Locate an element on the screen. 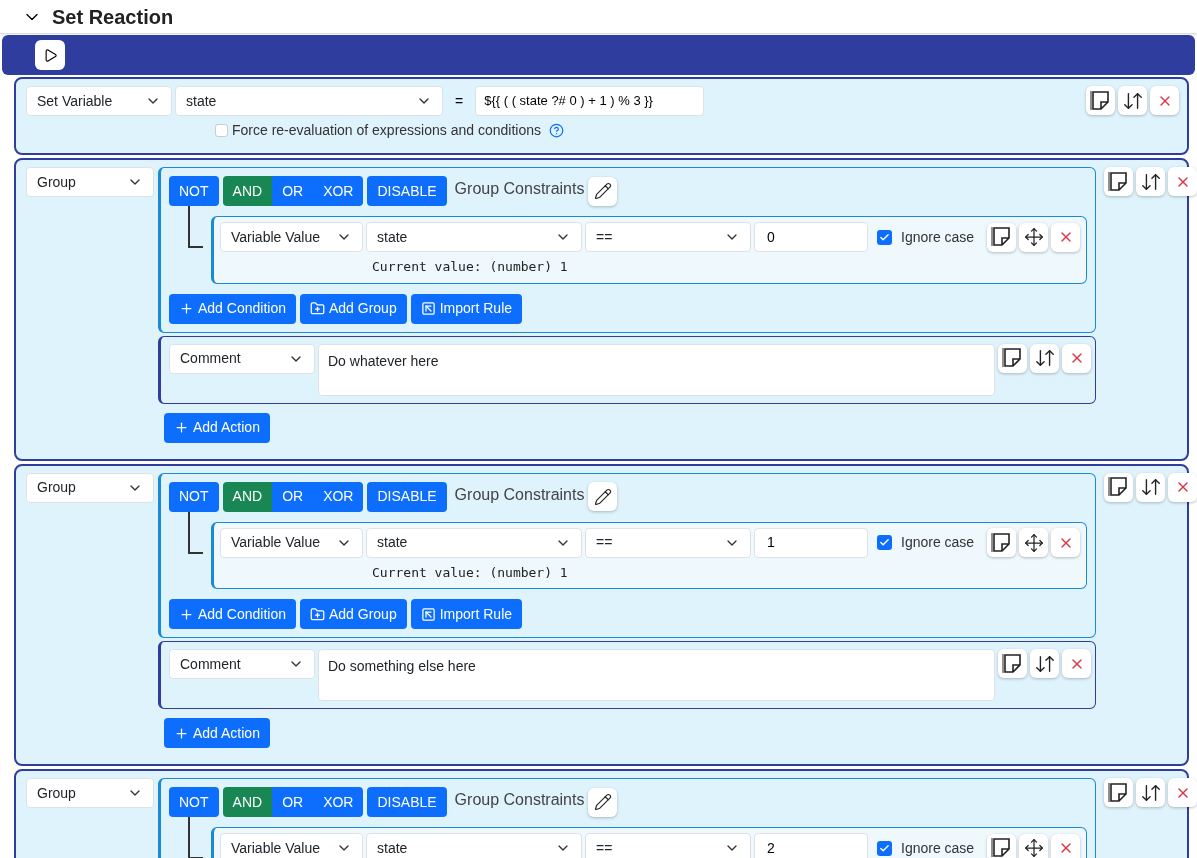  value-field: 1 is located at coordinates (811, 542).